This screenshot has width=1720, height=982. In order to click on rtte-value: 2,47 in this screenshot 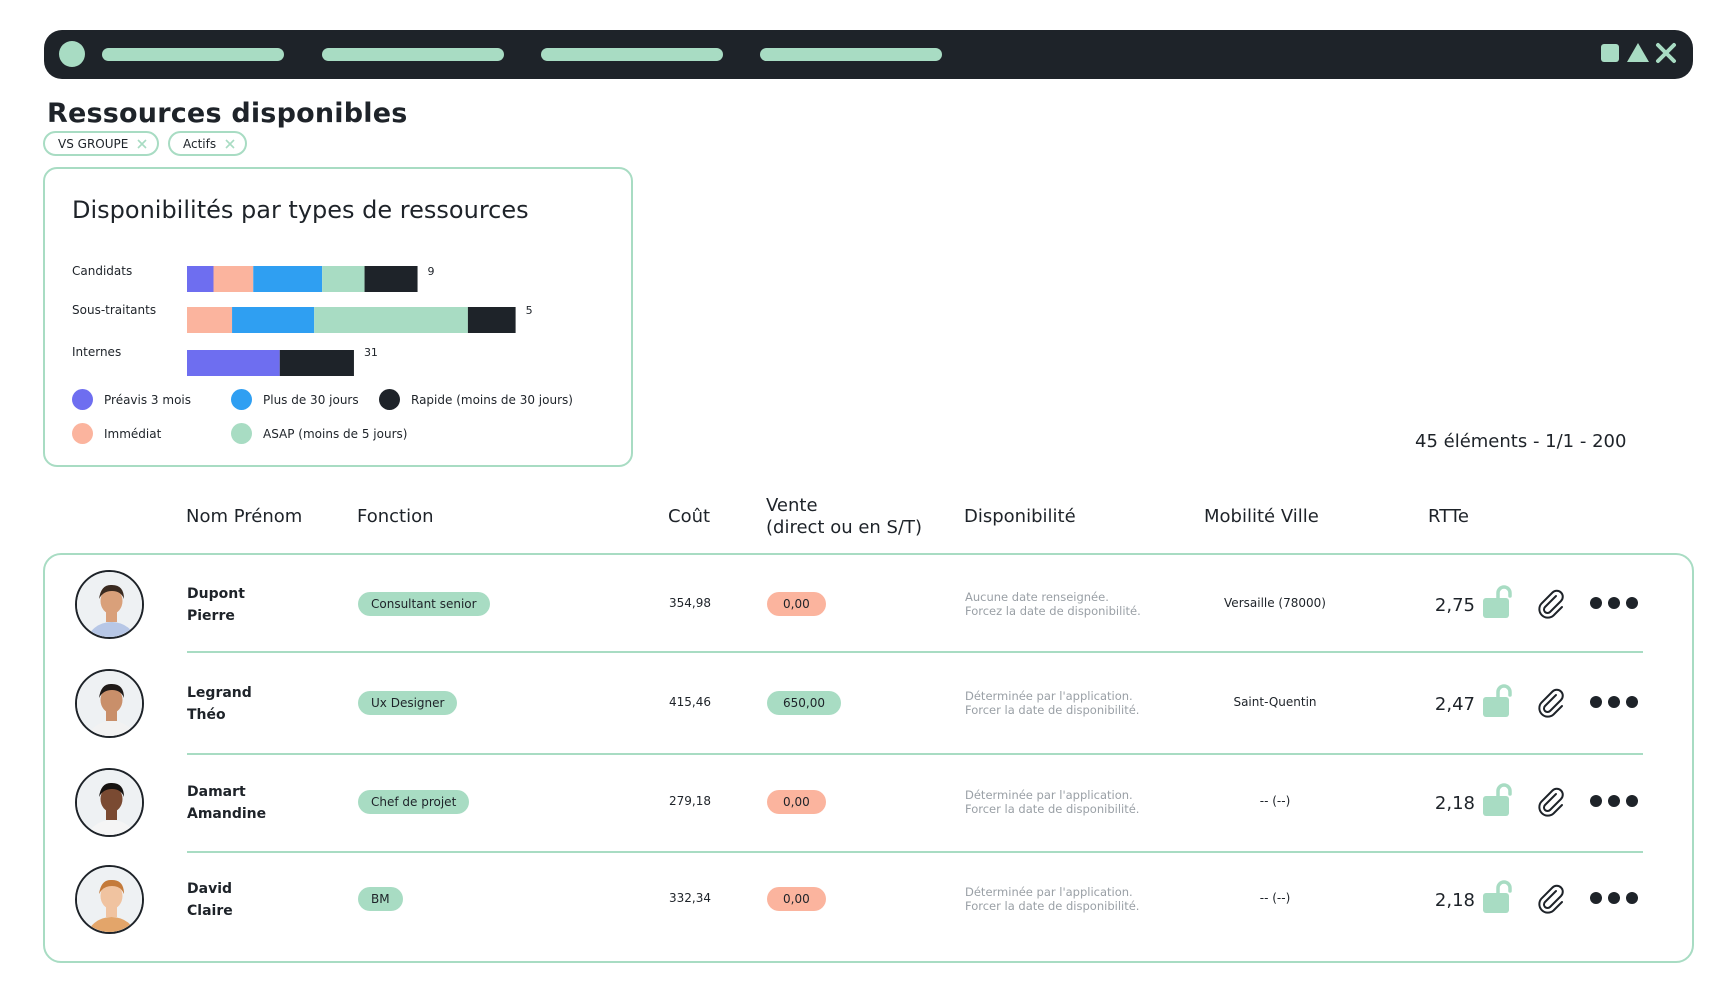, I will do `click(1454, 704)`.